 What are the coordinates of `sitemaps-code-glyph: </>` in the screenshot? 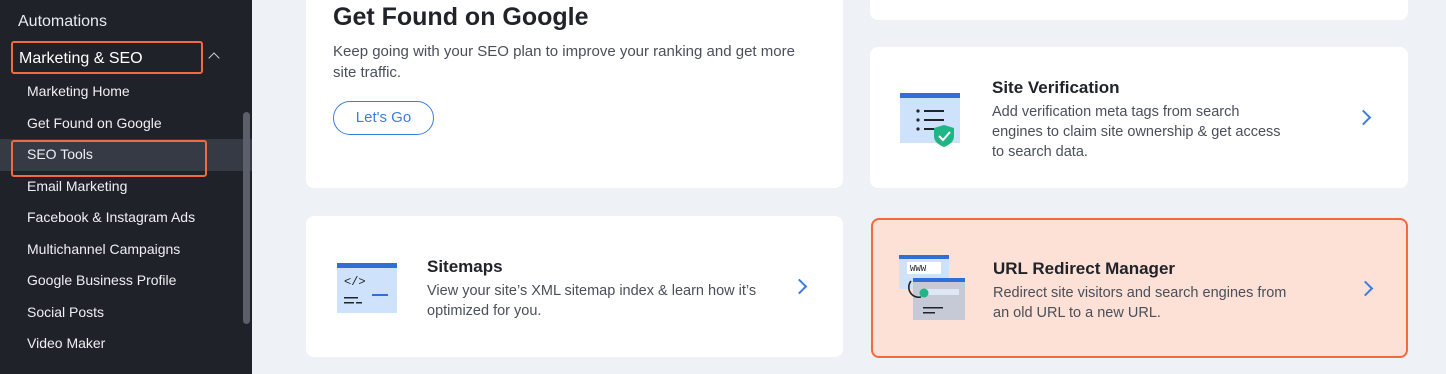 It's located at (355, 282).